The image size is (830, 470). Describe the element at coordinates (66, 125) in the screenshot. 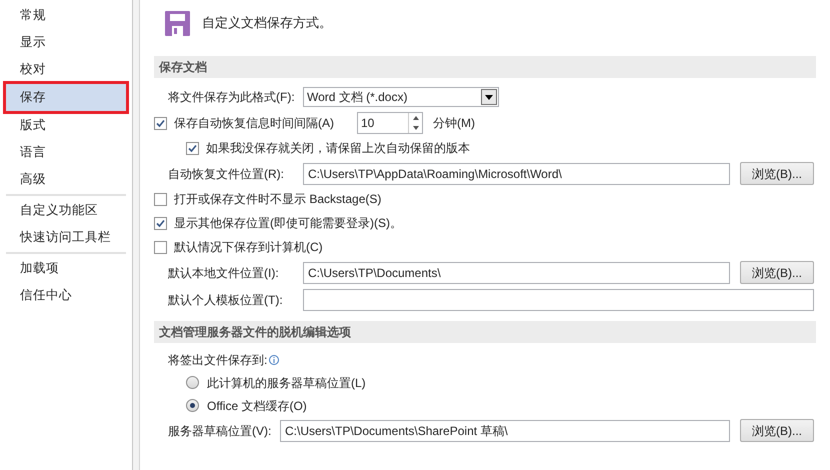

I see `sidebar-item: 版式` at that location.